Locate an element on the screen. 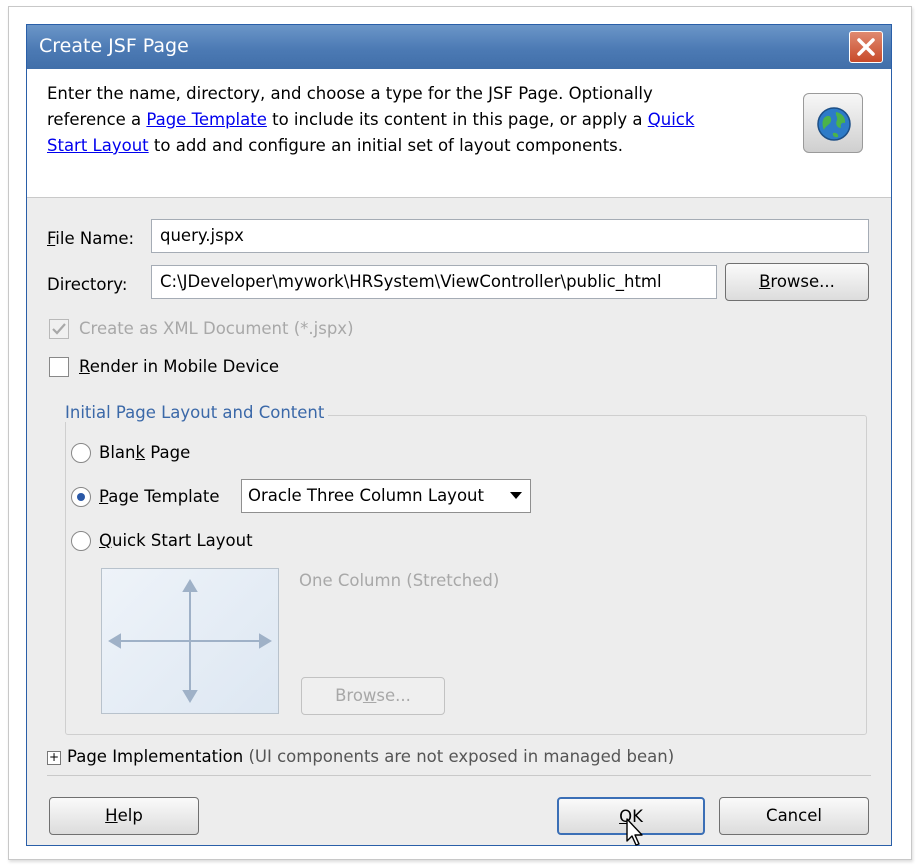 This screenshot has height=868, width=920. directory-label: Directory: is located at coordinates (87, 284).